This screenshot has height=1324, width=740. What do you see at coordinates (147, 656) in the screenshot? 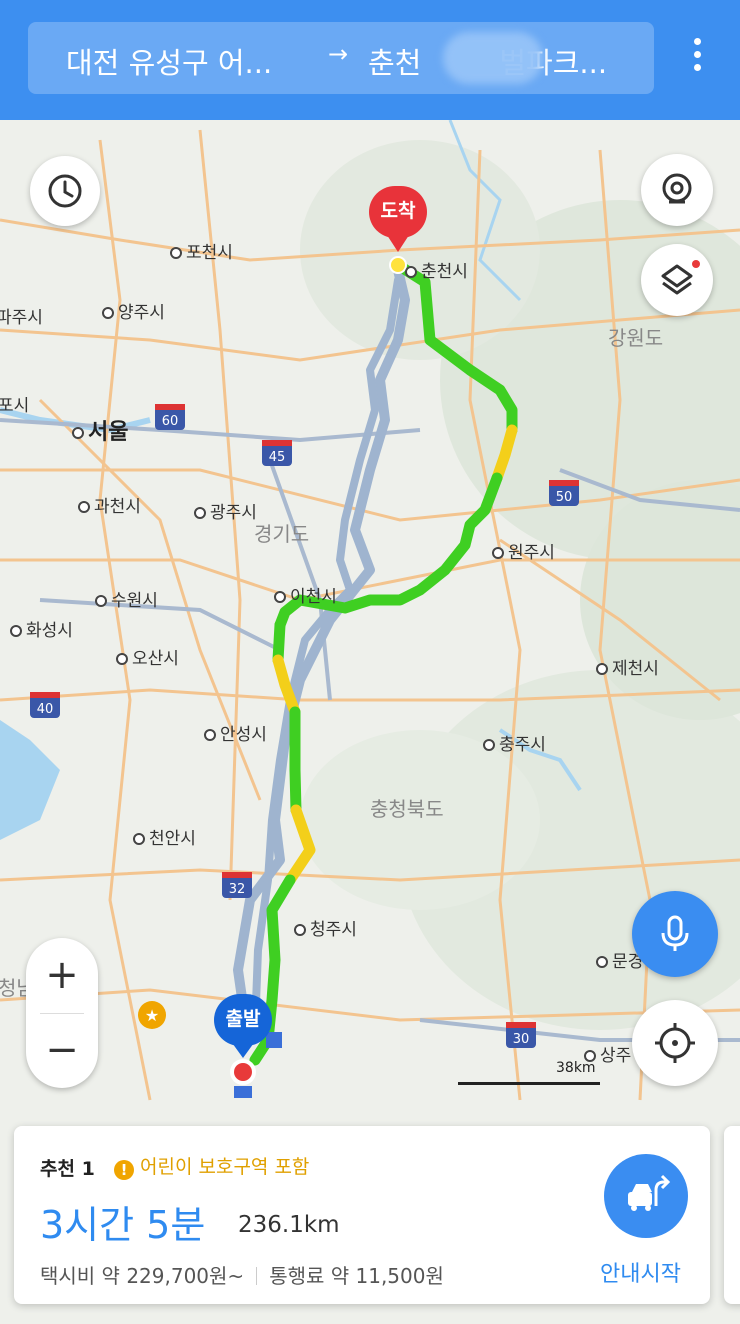
I see `map-label-osan: 오산시` at bounding box center [147, 656].